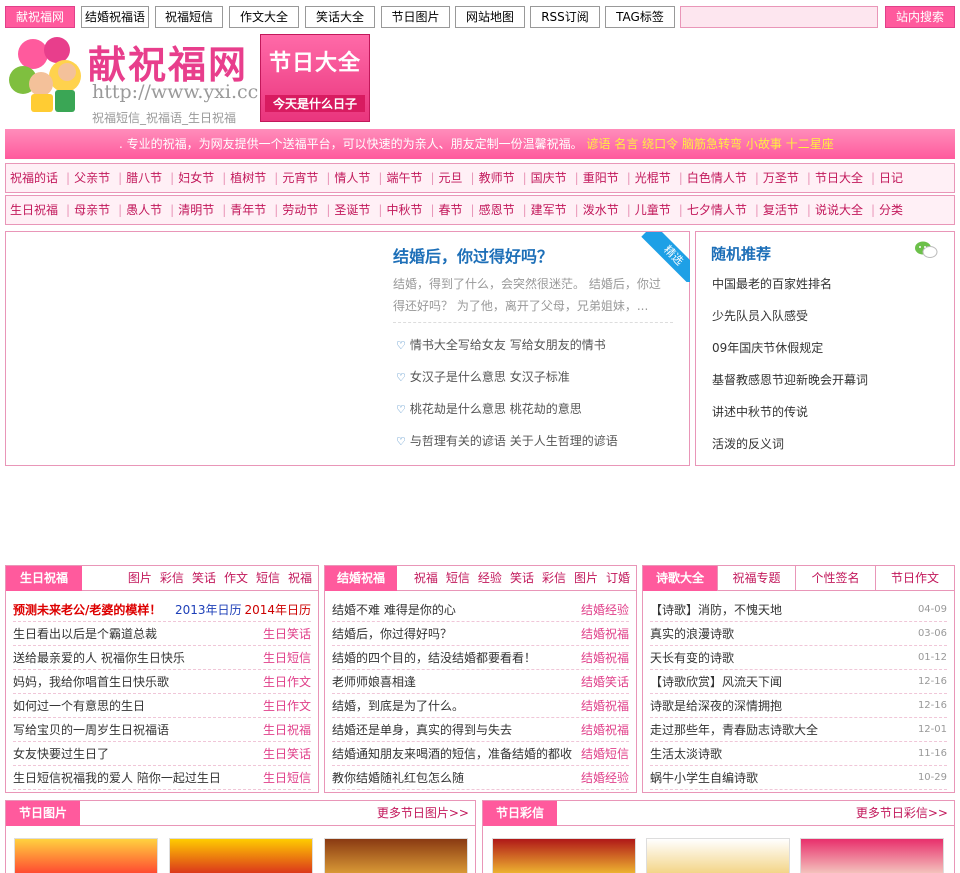  I want to click on category-link: 分类, so click(893, 210).